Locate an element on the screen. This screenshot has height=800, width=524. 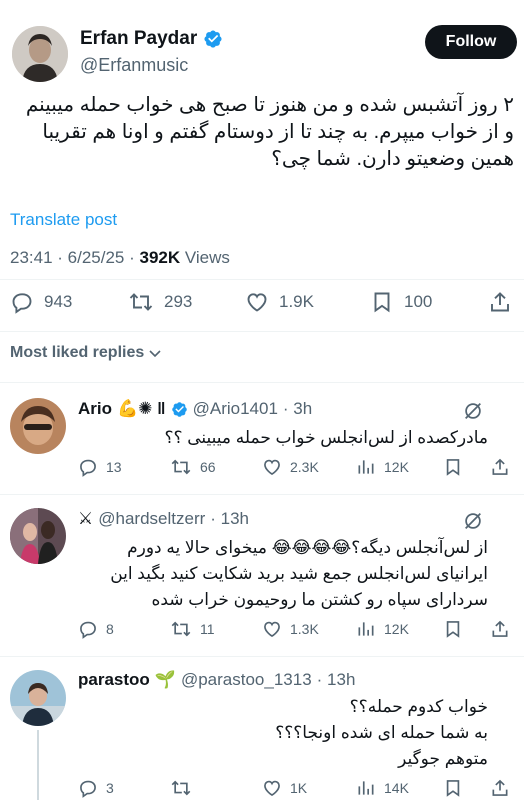
replies-sort-dropdown: Most liked replies is located at coordinates (86, 353).